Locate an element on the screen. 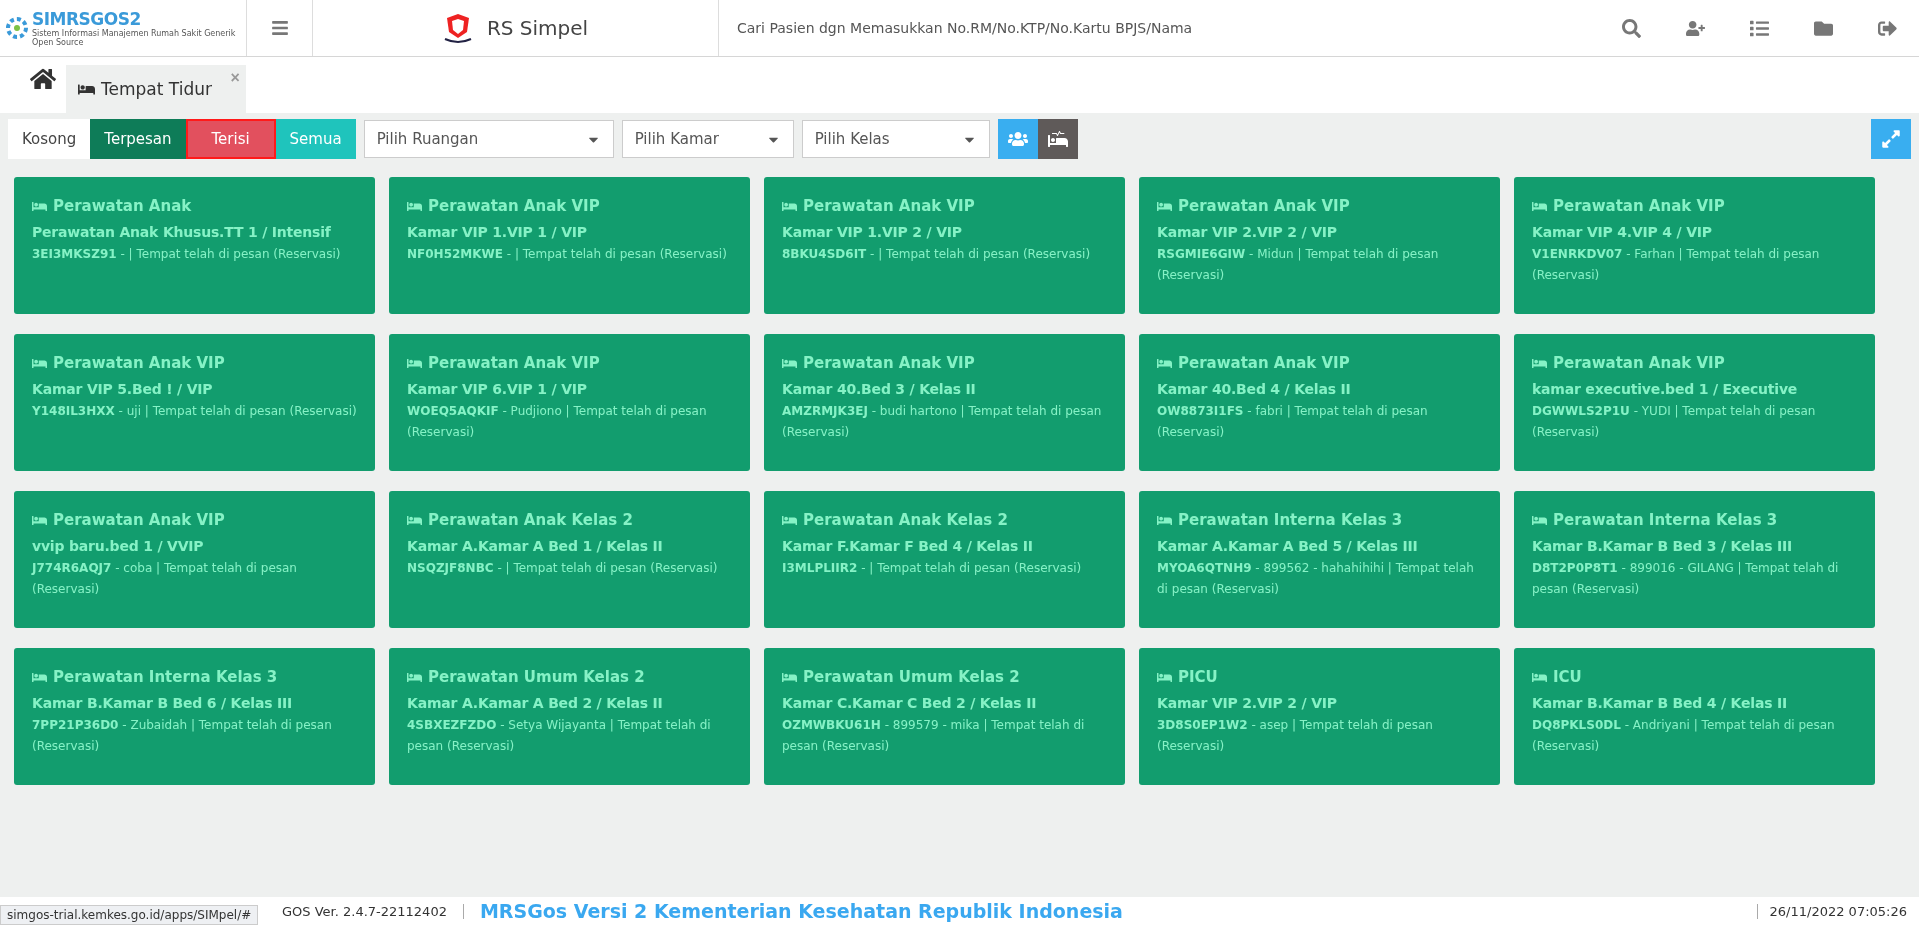 The width and height of the screenshot is (1919, 925). unit-name: ICU is located at coordinates (1567, 677).